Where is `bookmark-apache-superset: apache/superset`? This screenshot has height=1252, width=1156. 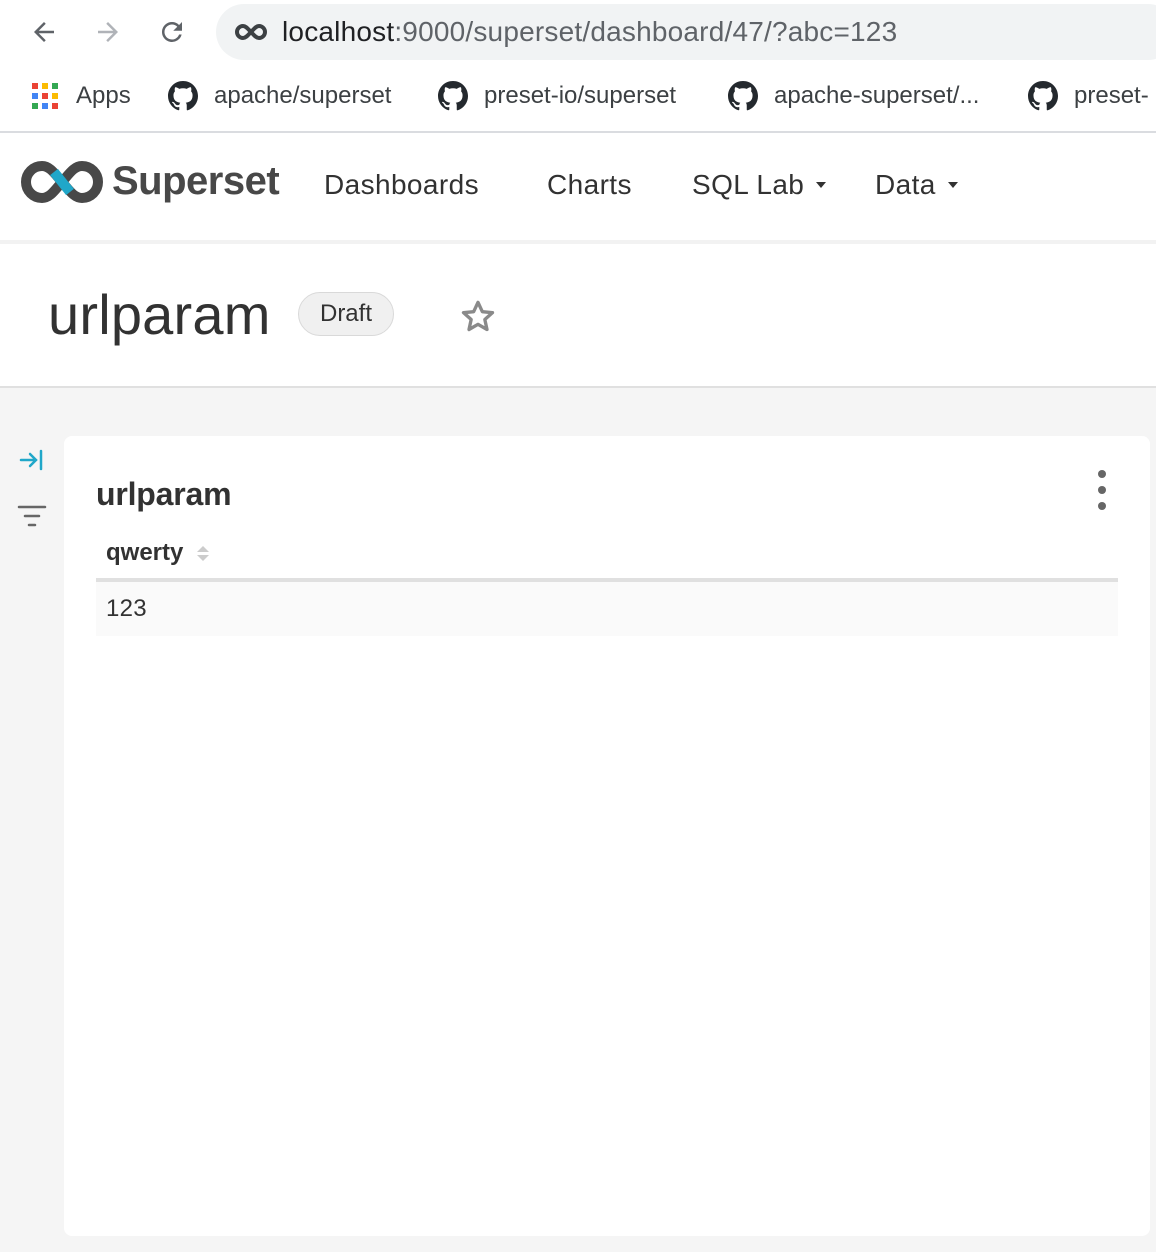 bookmark-apache-superset: apache/superset is located at coordinates (279, 96).